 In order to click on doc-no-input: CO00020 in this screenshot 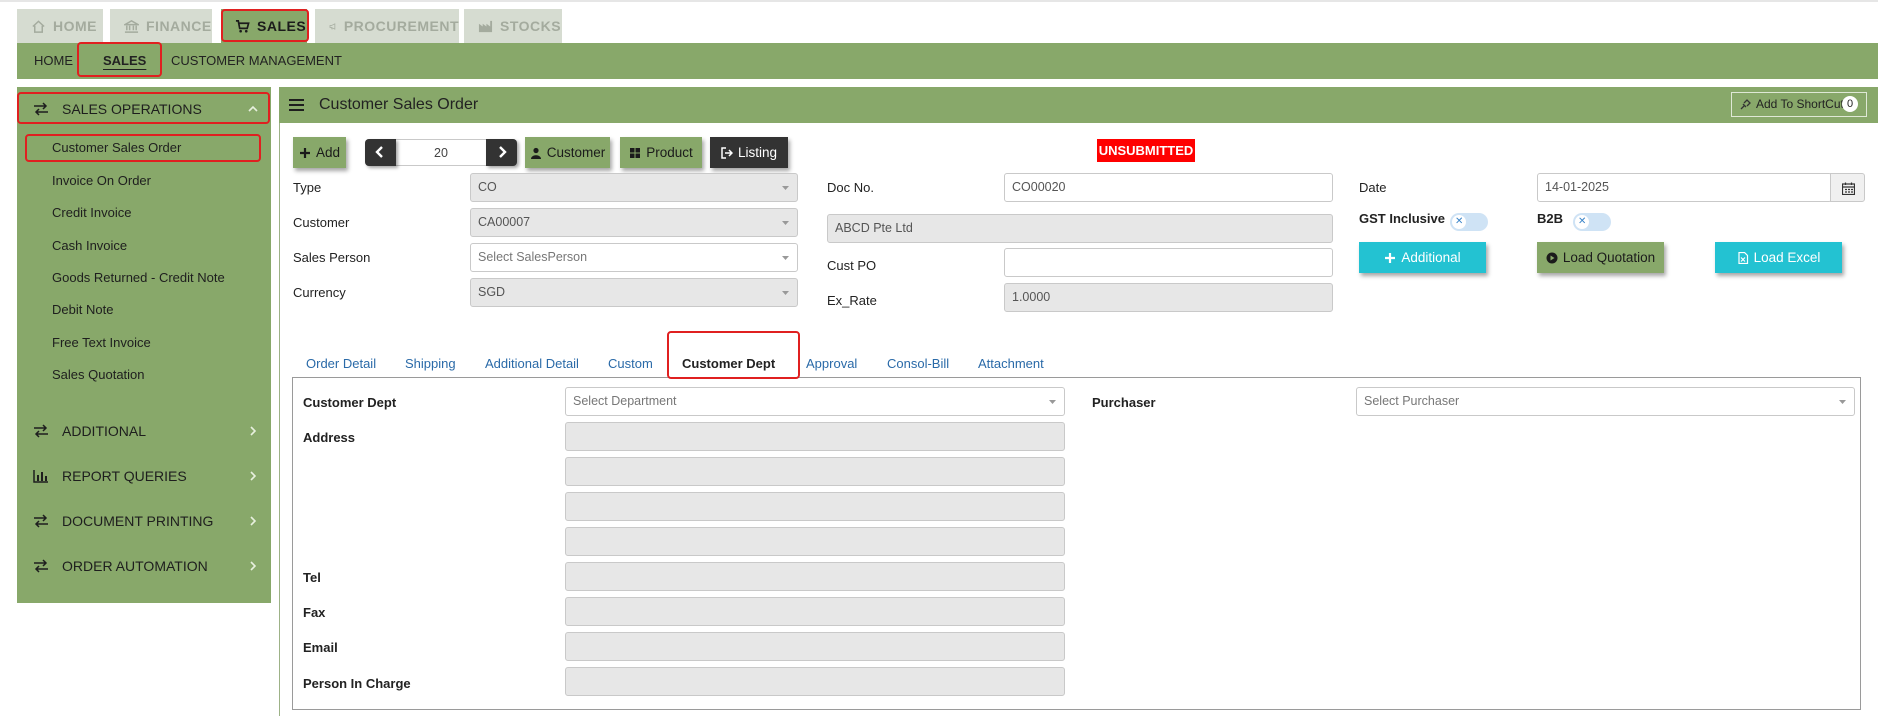, I will do `click(1168, 187)`.